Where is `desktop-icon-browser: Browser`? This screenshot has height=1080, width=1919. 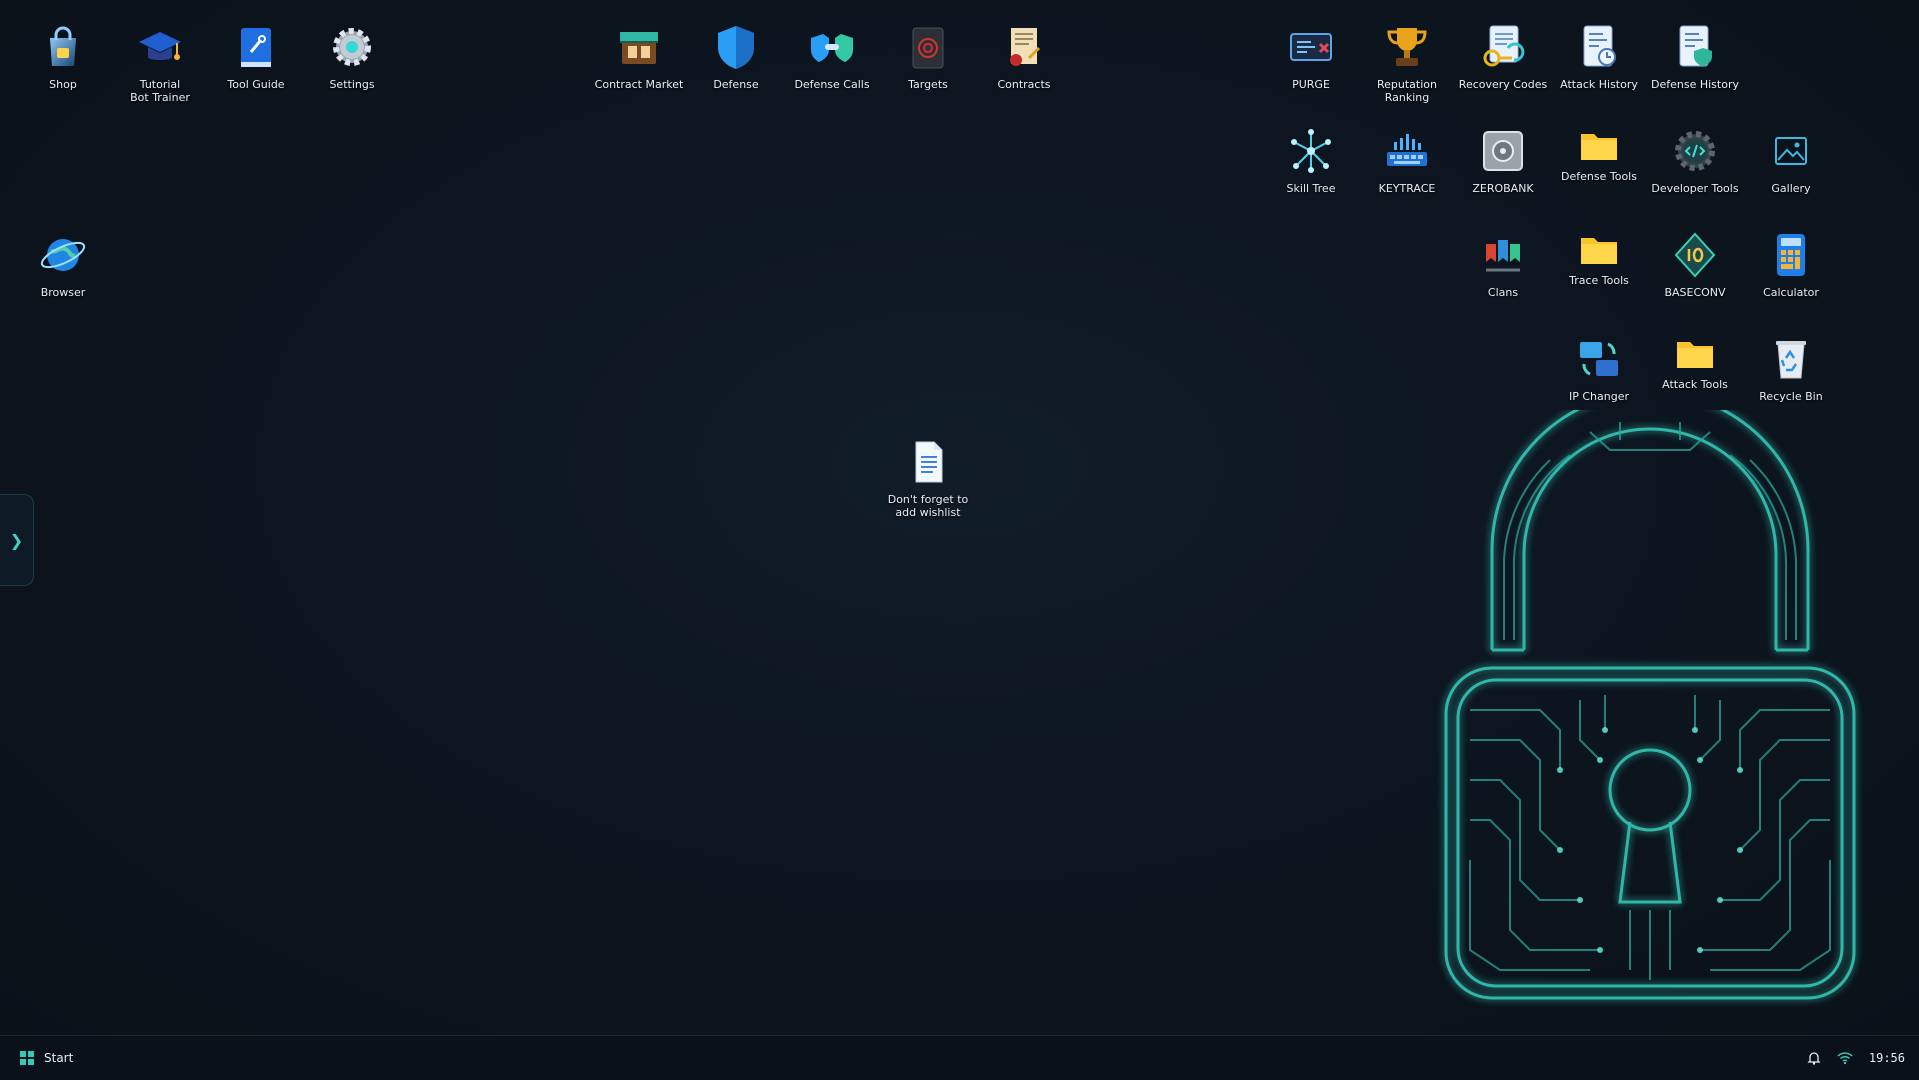 desktop-icon-browser: Browser is located at coordinates (63, 263).